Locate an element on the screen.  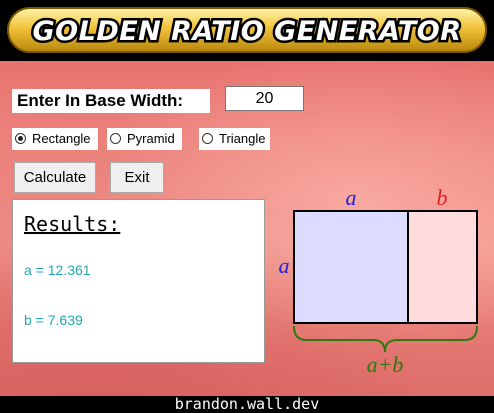
segment-a-rect is located at coordinates (351, 267).